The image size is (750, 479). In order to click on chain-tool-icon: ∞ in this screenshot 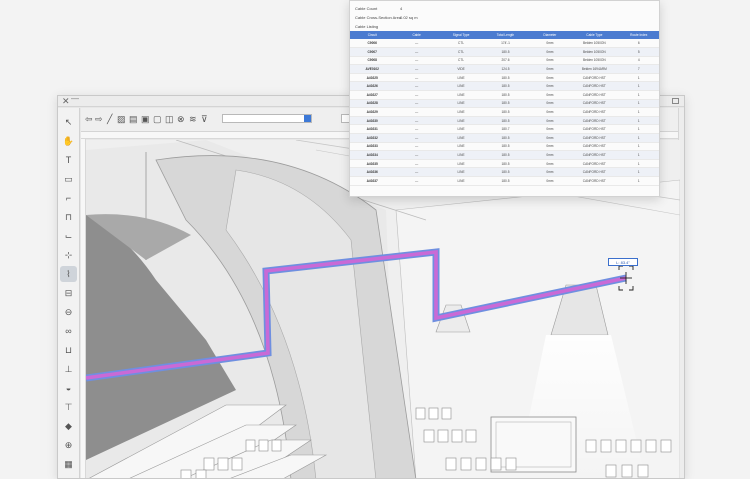, I will do `click(68, 331)`.